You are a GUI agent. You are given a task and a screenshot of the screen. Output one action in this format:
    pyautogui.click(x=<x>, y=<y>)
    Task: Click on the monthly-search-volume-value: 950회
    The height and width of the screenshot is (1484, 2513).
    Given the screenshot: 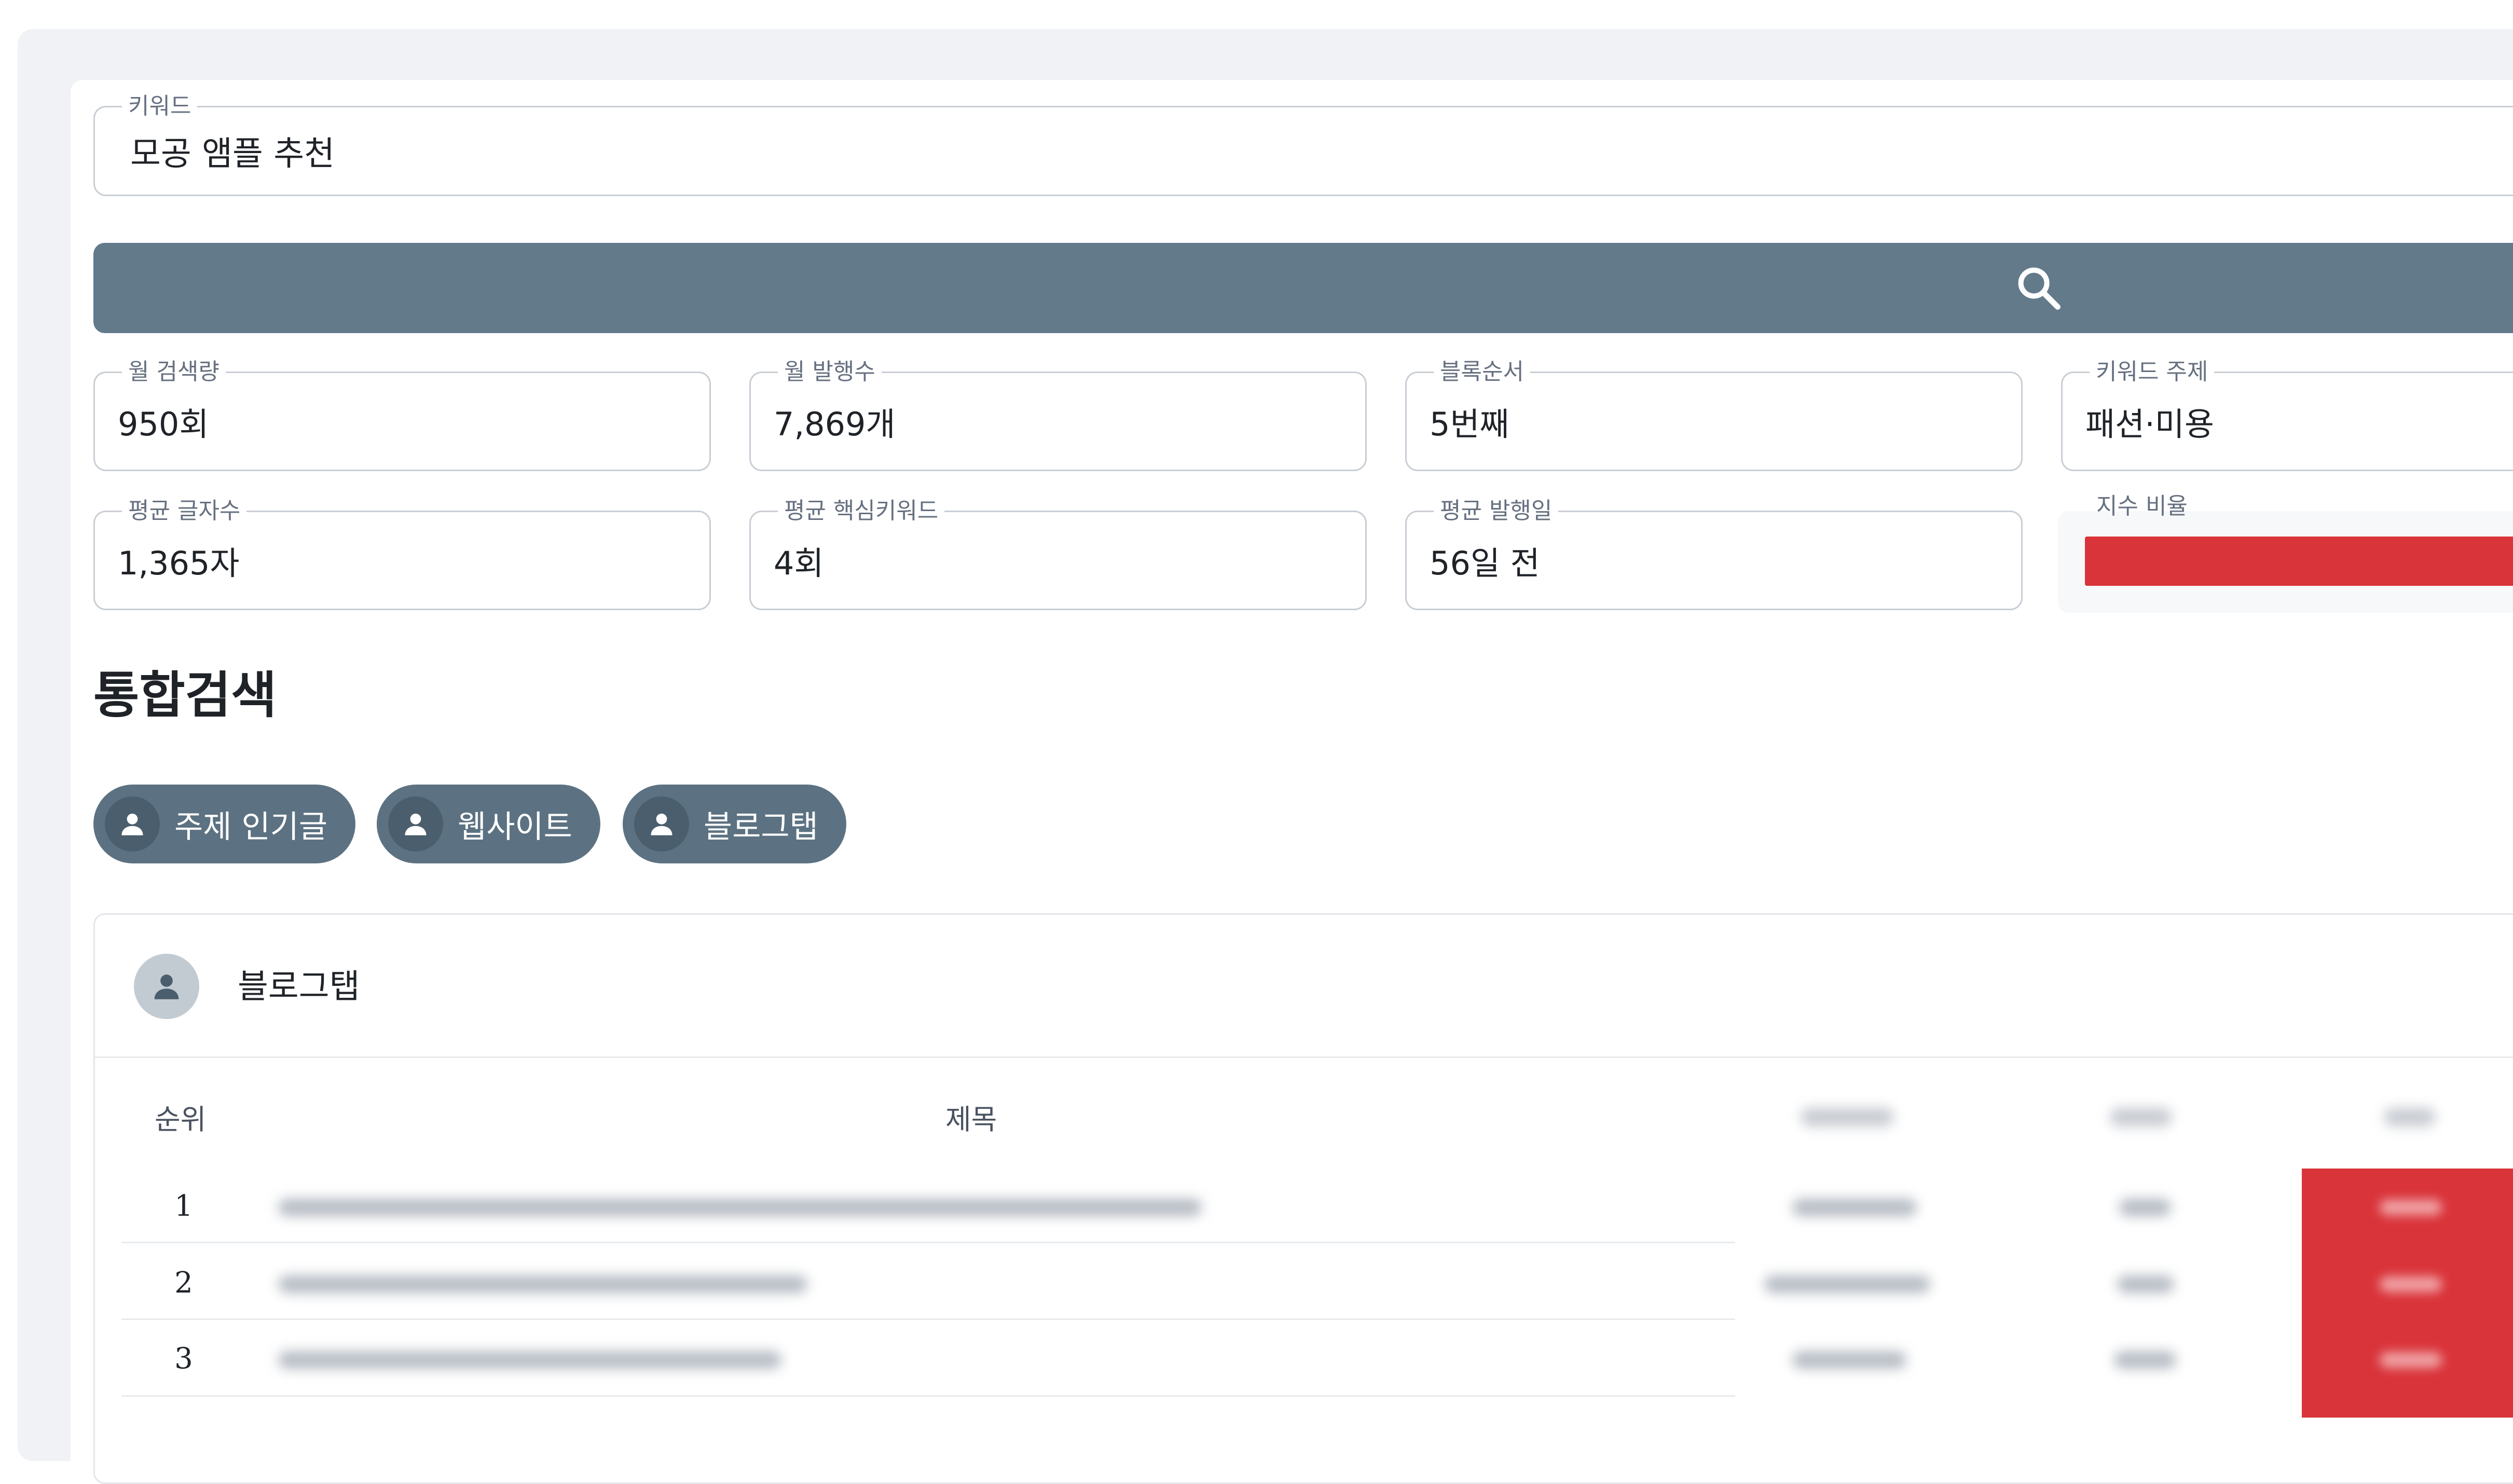 What is the action you would take?
    pyautogui.click(x=164, y=424)
    